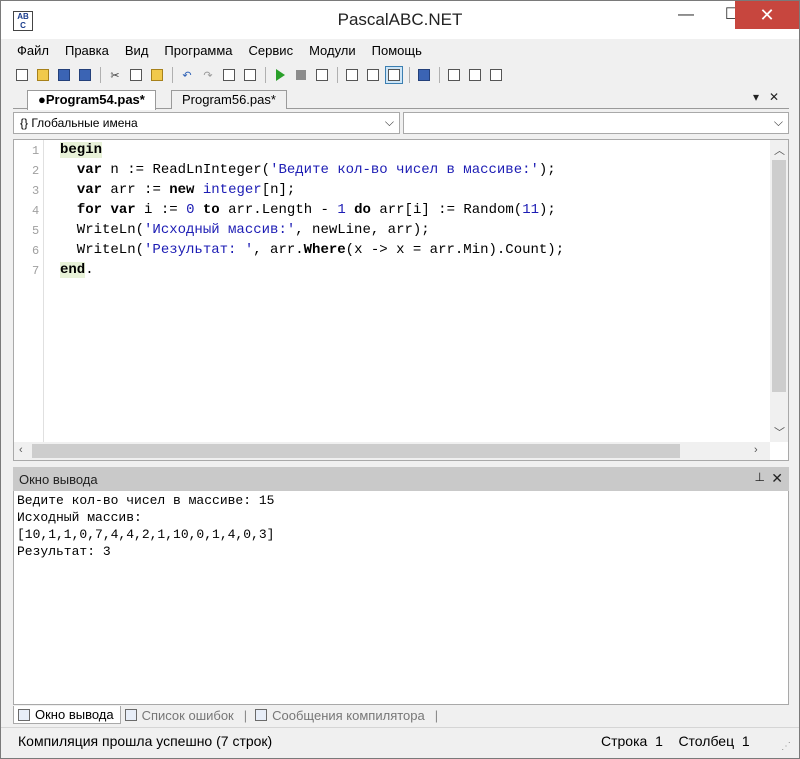 This screenshot has width=800, height=759. What do you see at coordinates (211, 210) in the screenshot?
I see `code-token: to` at bounding box center [211, 210].